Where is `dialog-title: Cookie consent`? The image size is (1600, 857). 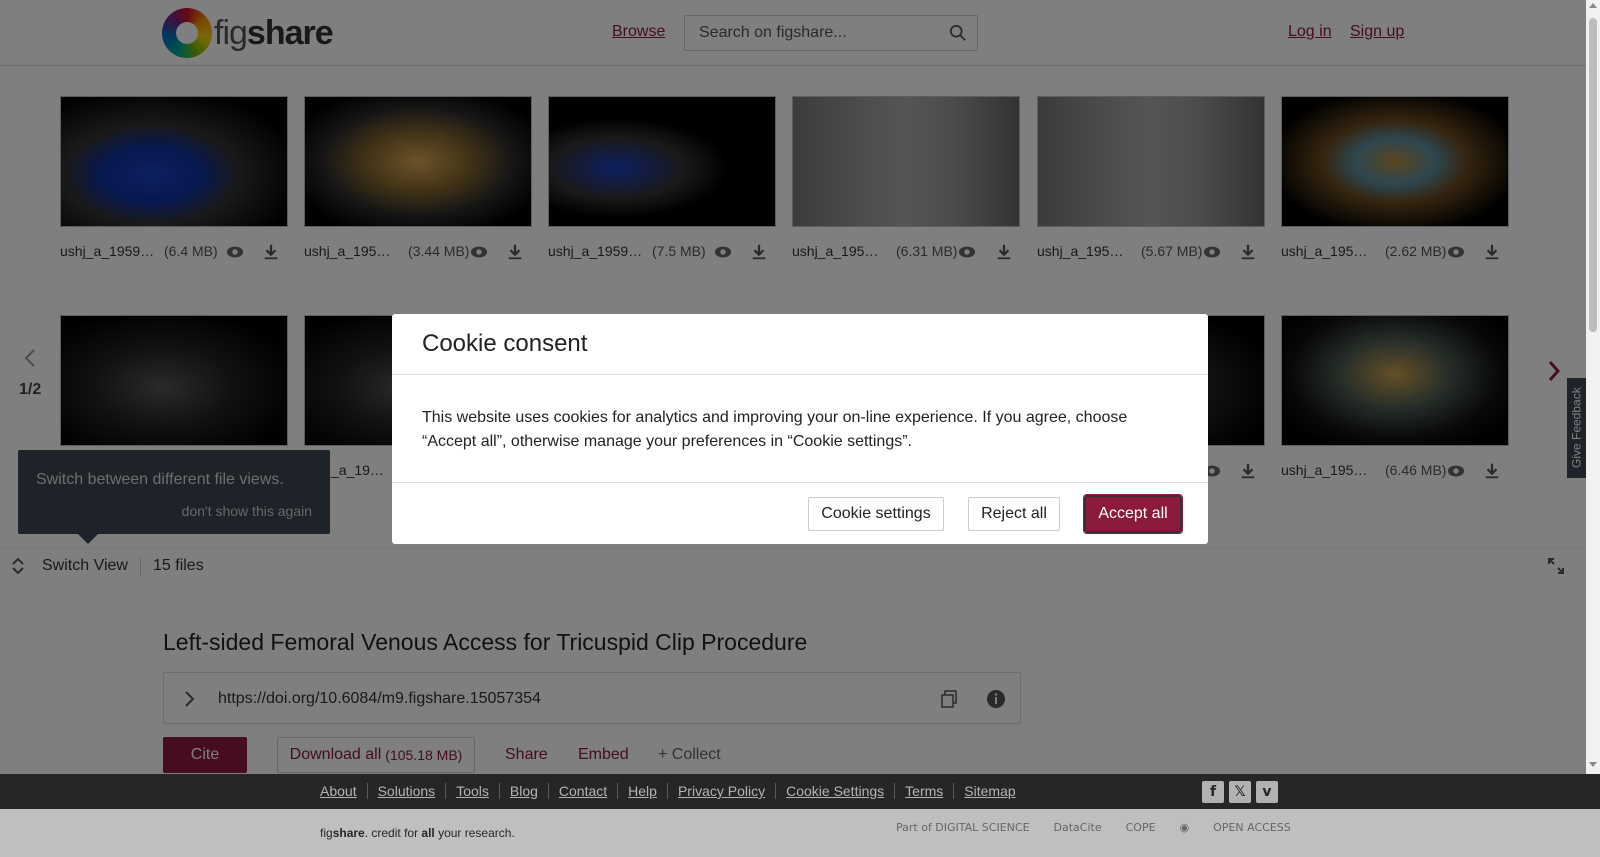 dialog-title: Cookie consent is located at coordinates (505, 343).